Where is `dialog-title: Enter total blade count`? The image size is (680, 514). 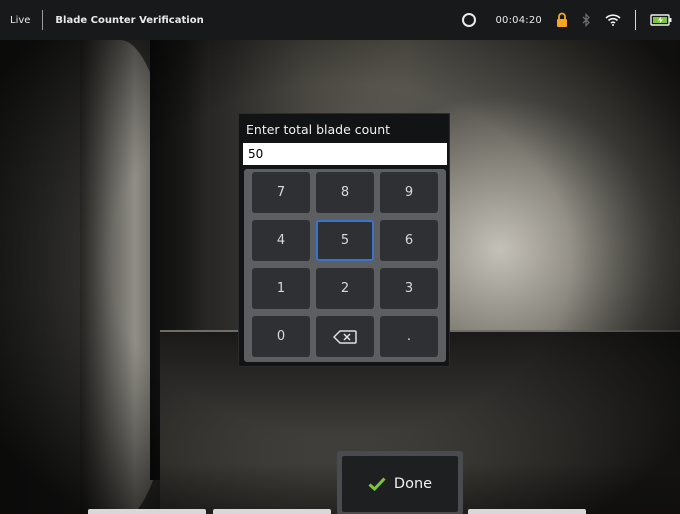 dialog-title: Enter total blade count is located at coordinates (318, 129).